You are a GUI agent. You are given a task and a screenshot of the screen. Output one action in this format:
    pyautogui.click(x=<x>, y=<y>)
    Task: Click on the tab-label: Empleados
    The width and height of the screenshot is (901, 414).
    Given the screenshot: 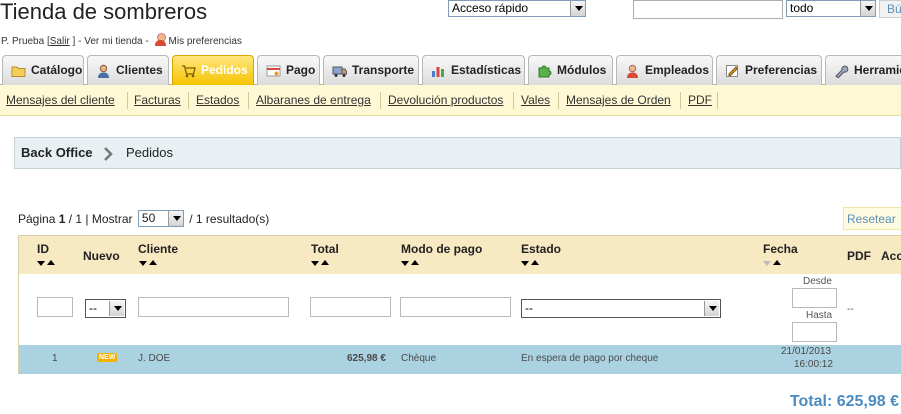 What is the action you would take?
    pyautogui.click(x=677, y=70)
    